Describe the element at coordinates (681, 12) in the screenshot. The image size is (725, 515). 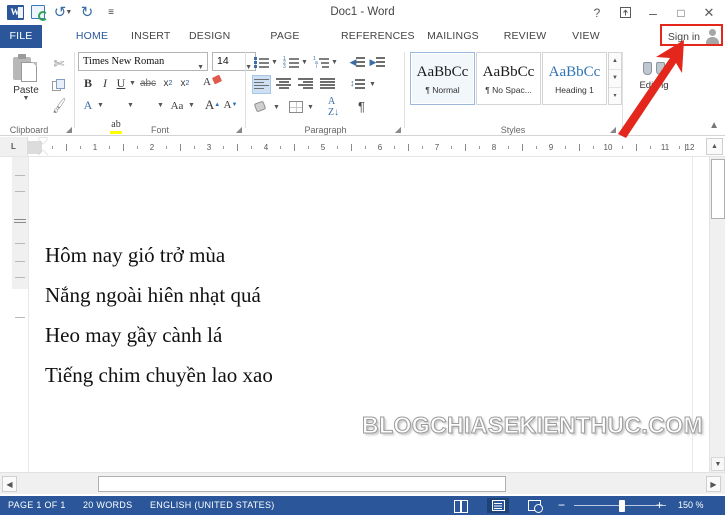
I see `maximize-button: □` at that location.